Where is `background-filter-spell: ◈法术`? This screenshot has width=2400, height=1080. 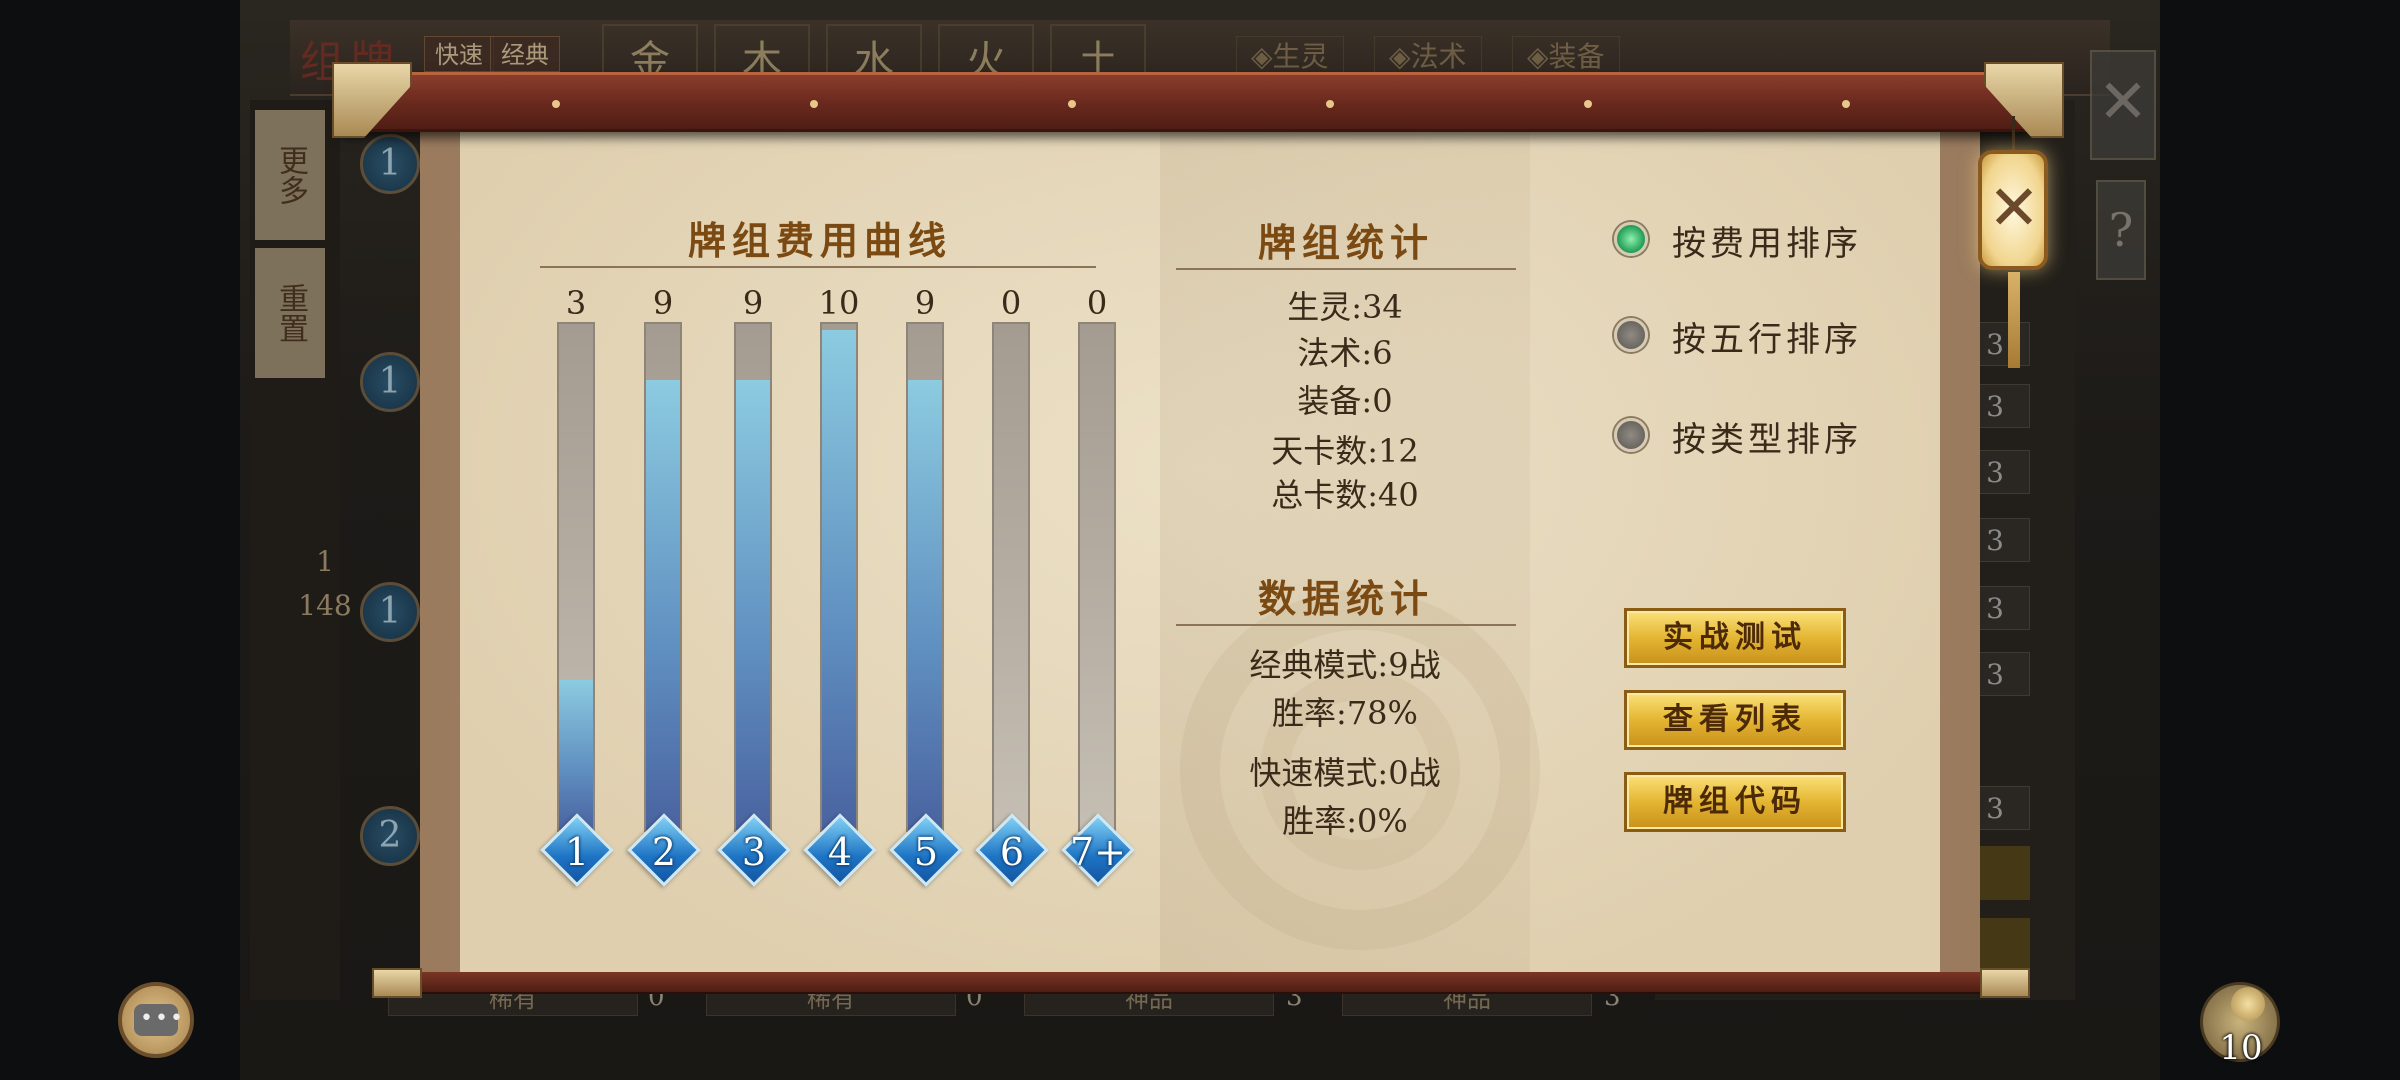 background-filter-spell: ◈法术 is located at coordinates (1428, 56).